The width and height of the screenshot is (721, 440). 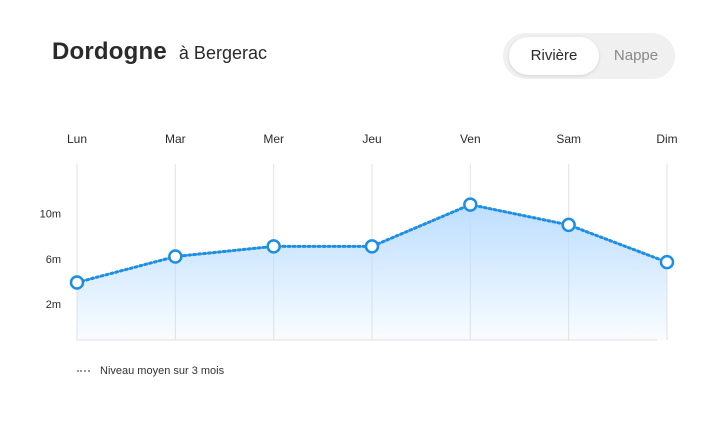 What do you see at coordinates (175, 256) in the screenshot?
I see `data-point-mar` at bounding box center [175, 256].